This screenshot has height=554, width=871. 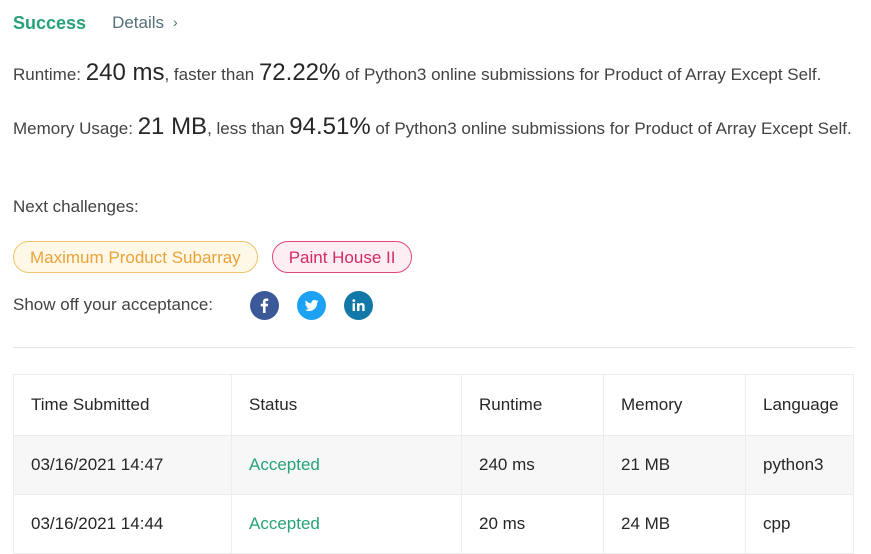 I want to click on column-header-time: Time Submitted, so click(x=122, y=405).